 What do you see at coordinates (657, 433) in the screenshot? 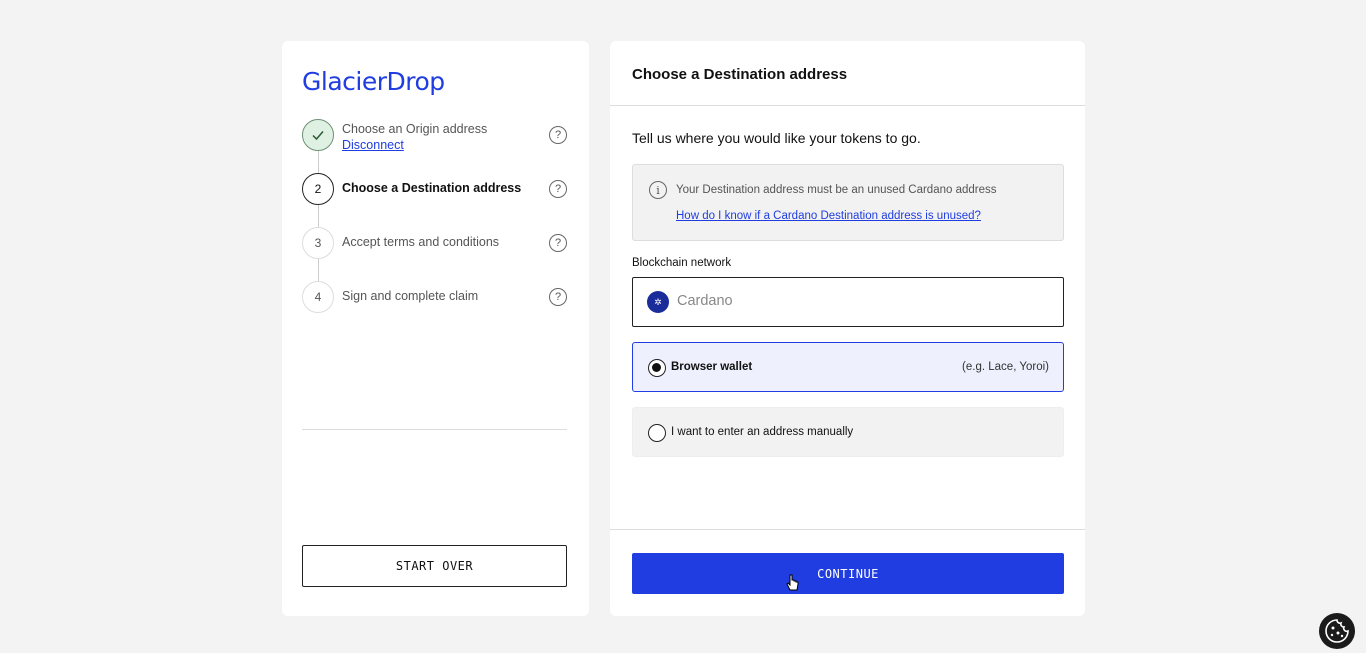
I see `radio-unselected-icon` at bounding box center [657, 433].